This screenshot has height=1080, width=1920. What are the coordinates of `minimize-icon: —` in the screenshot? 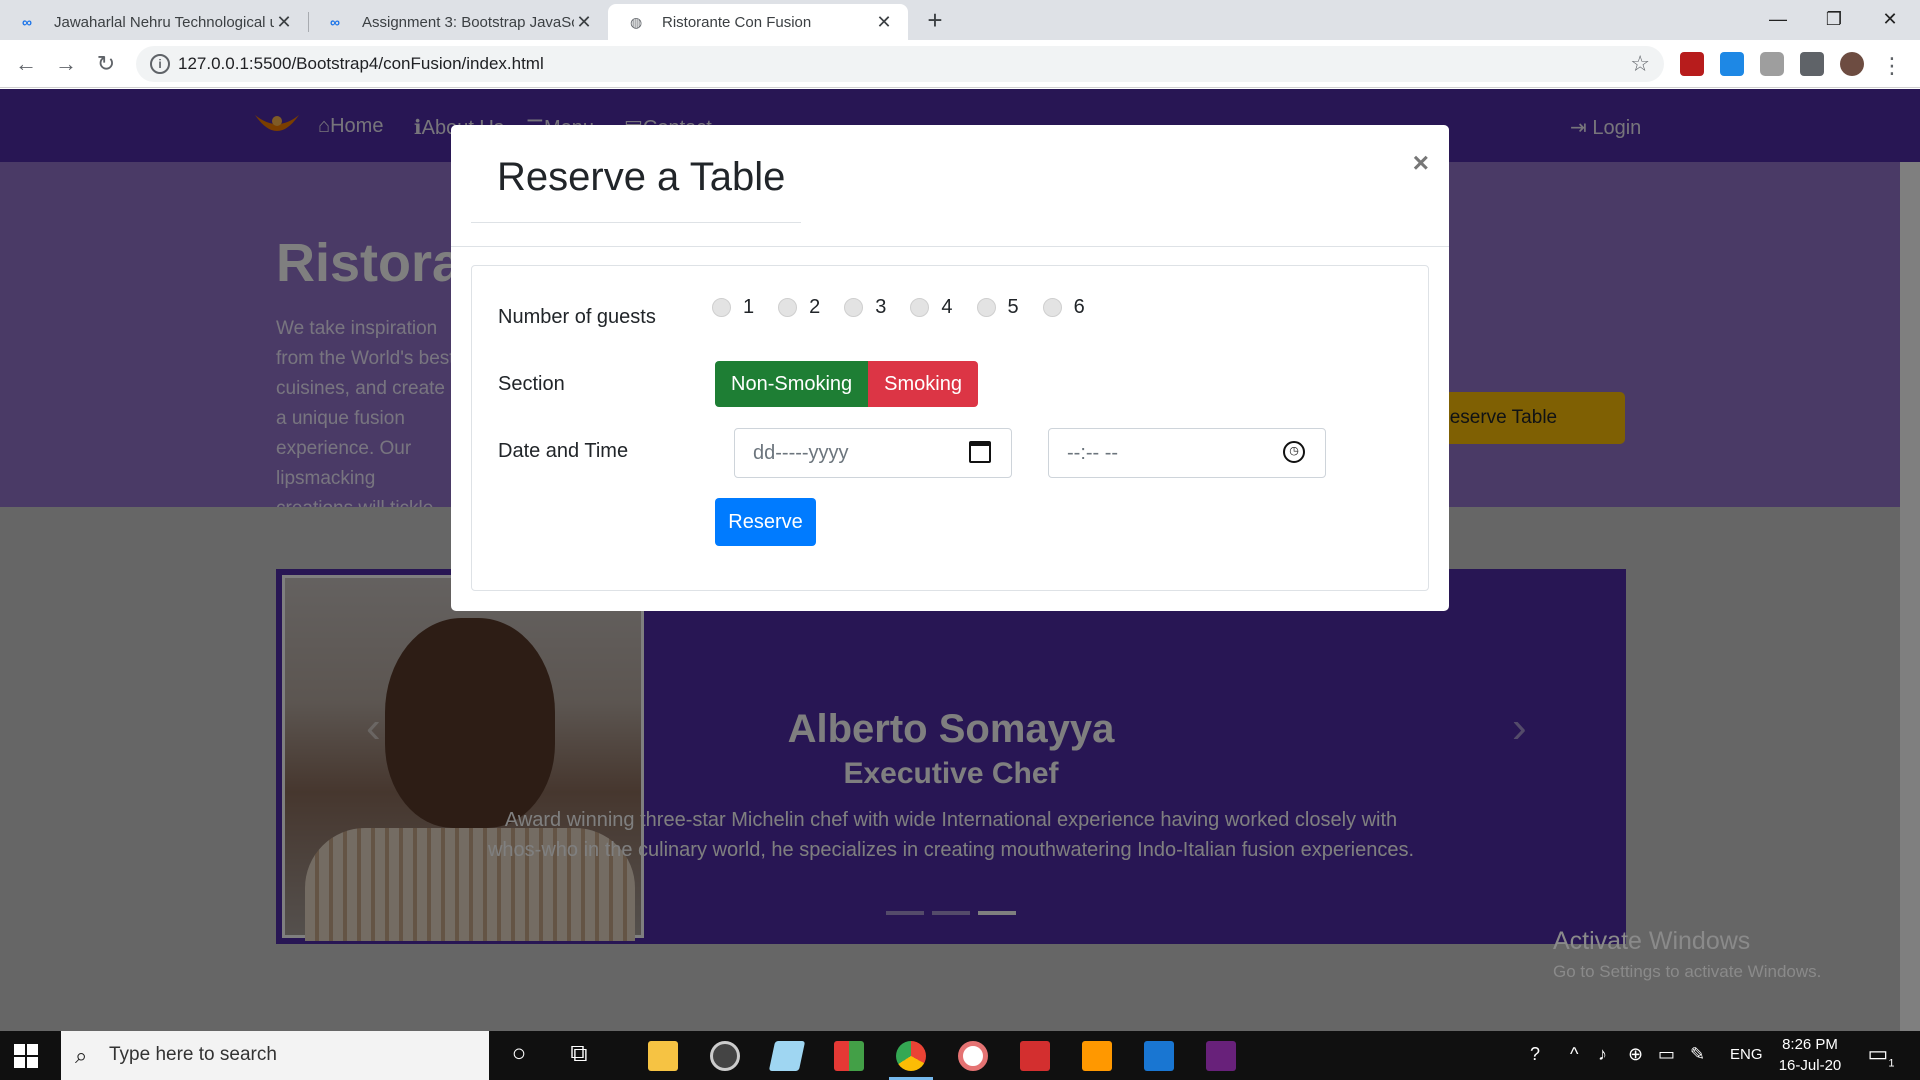 It's located at (1778, 19).